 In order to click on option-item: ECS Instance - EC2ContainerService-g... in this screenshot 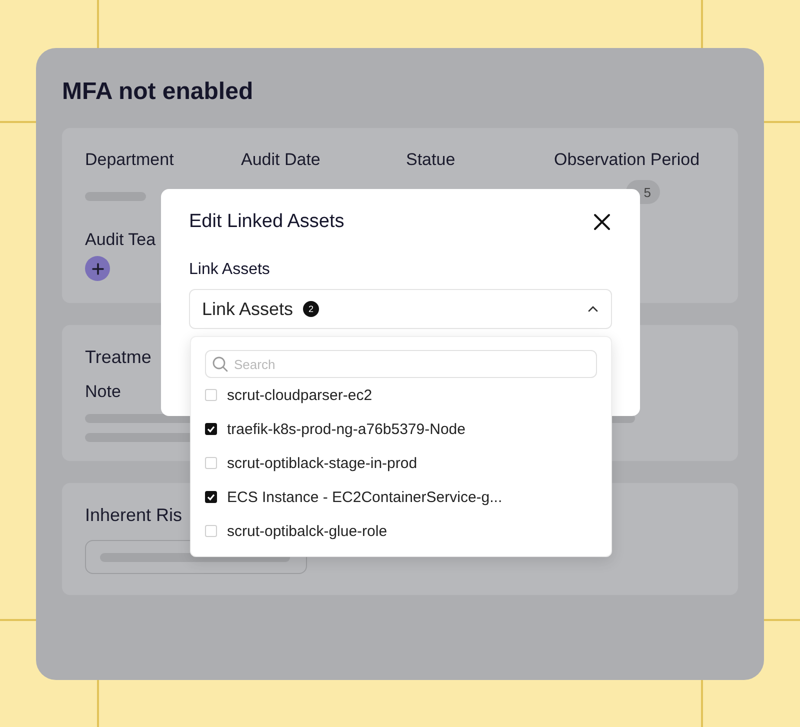, I will do `click(353, 497)`.